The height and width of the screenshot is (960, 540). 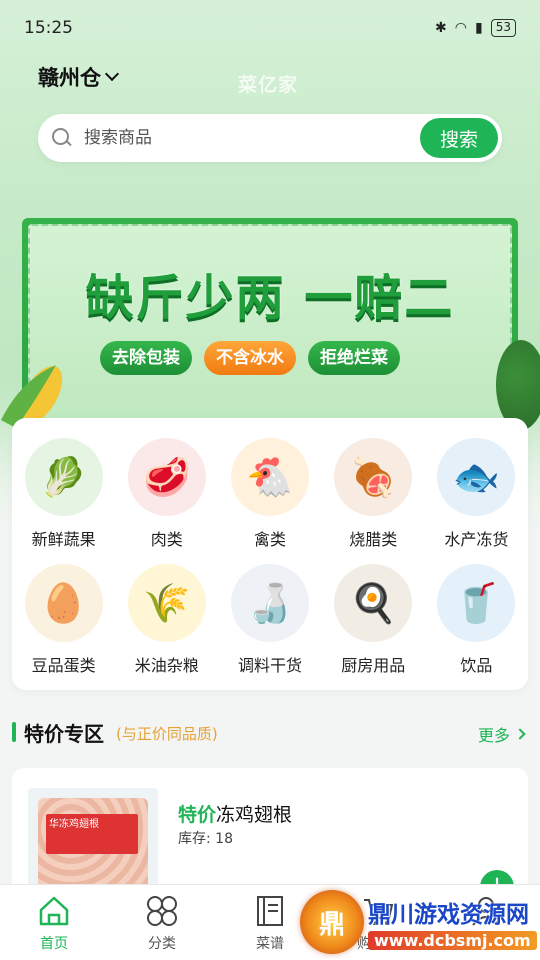 What do you see at coordinates (252, 138) in the screenshot?
I see `search-input` at bounding box center [252, 138].